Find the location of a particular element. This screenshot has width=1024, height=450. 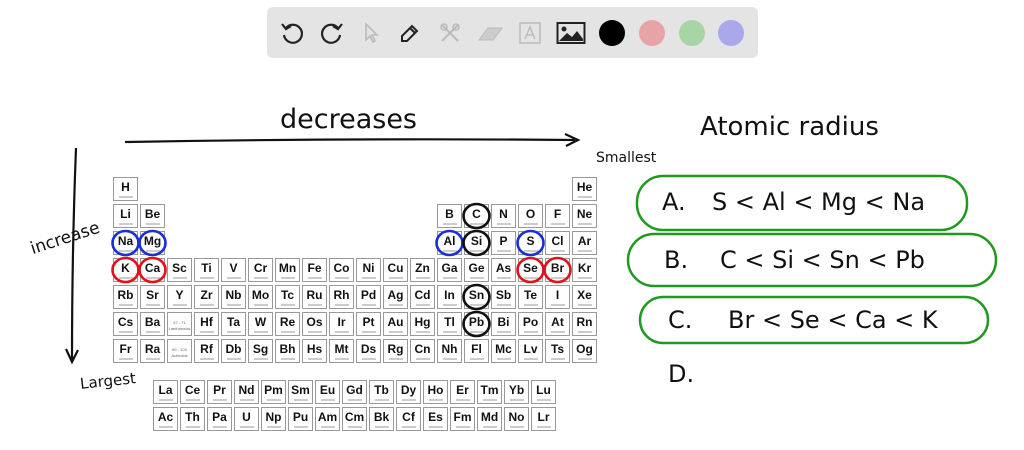

decreases-arrow is located at coordinates (352, 140).